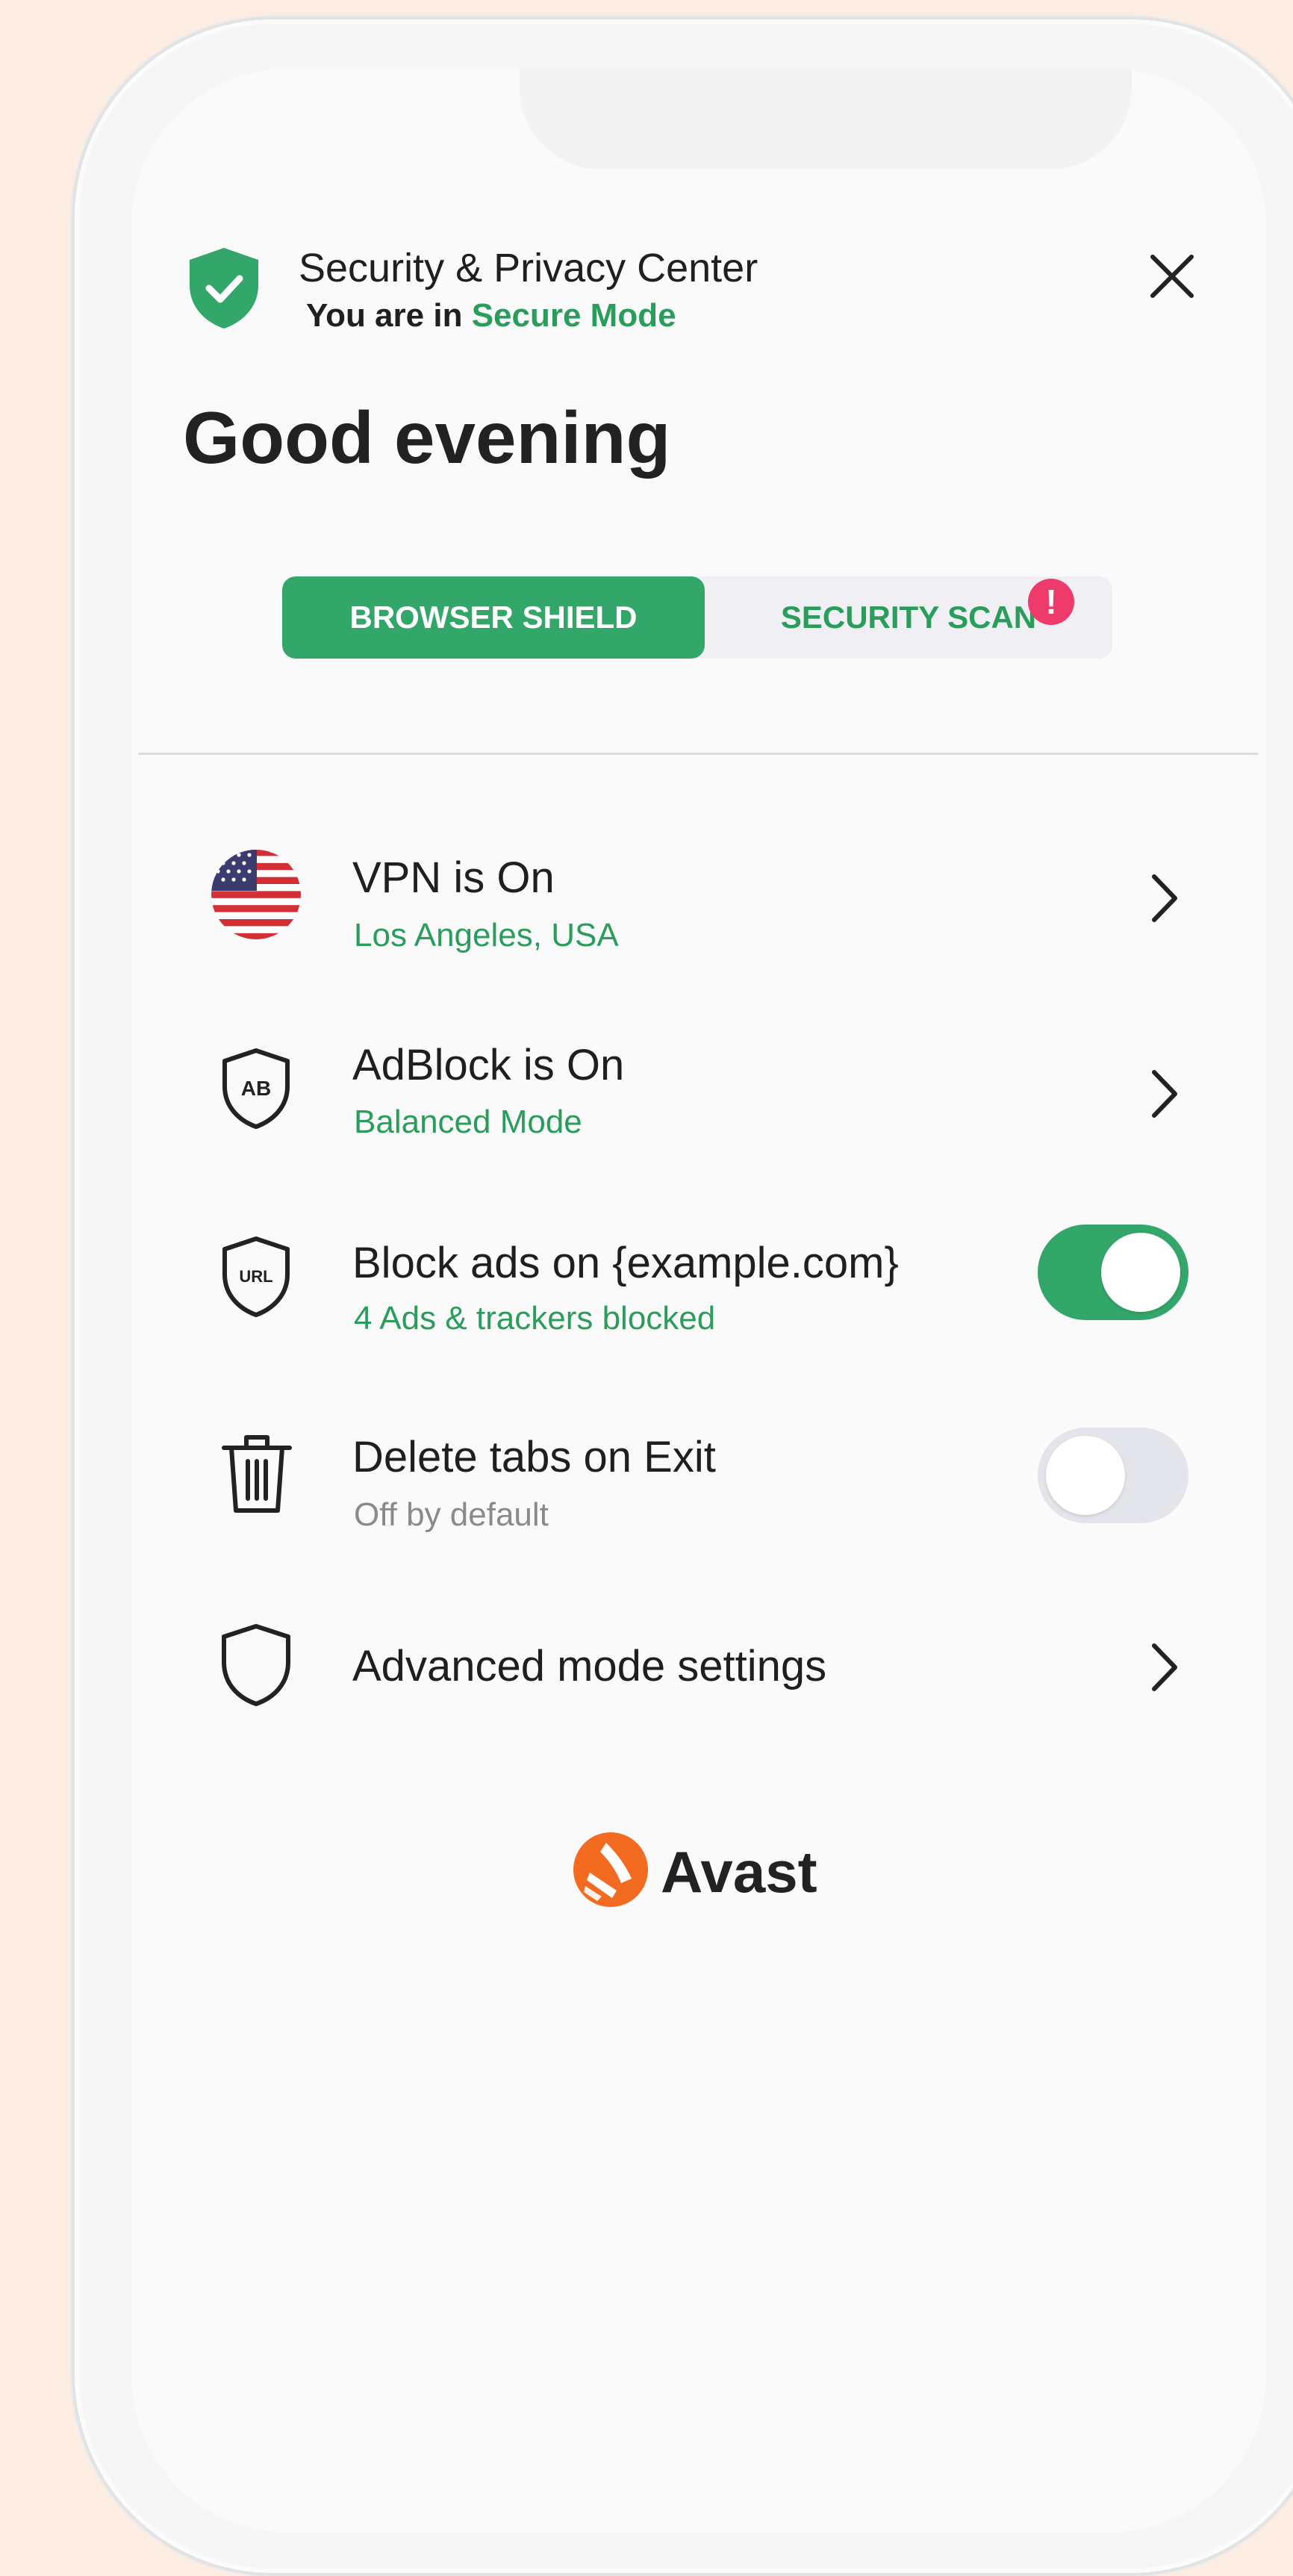 Image resolution: width=1293 pixels, height=2576 pixels. What do you see at coordinates (224, 288) in the screenshot?
I see `secure-shield-icon` at bounding box center [224, 288].